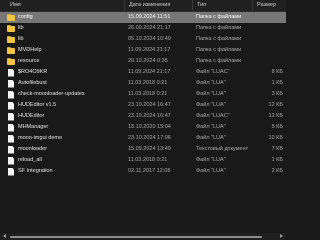 The image size is (320, 240). What do you see at coordinates (149, 5) in the screenshot?
I see `column-header-date: Дата изменения` at bounding box center [149, 5].